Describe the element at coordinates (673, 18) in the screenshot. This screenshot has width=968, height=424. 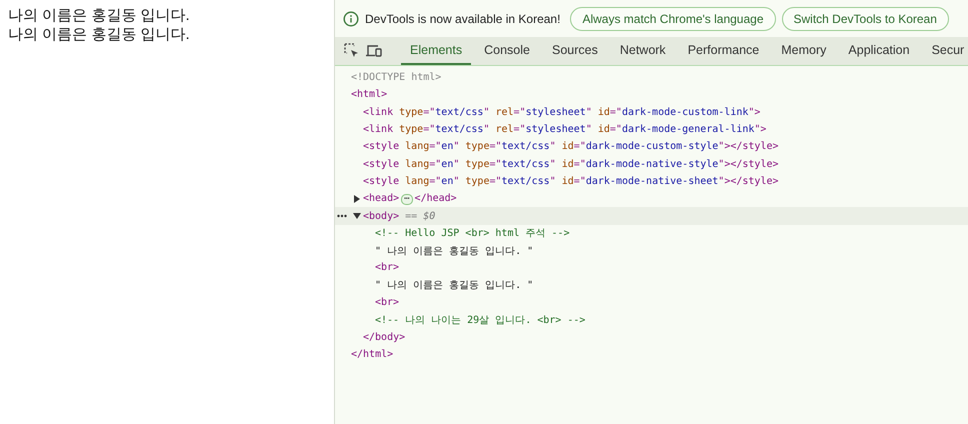
I see `info-button: Always match Chrome's language` at that location.